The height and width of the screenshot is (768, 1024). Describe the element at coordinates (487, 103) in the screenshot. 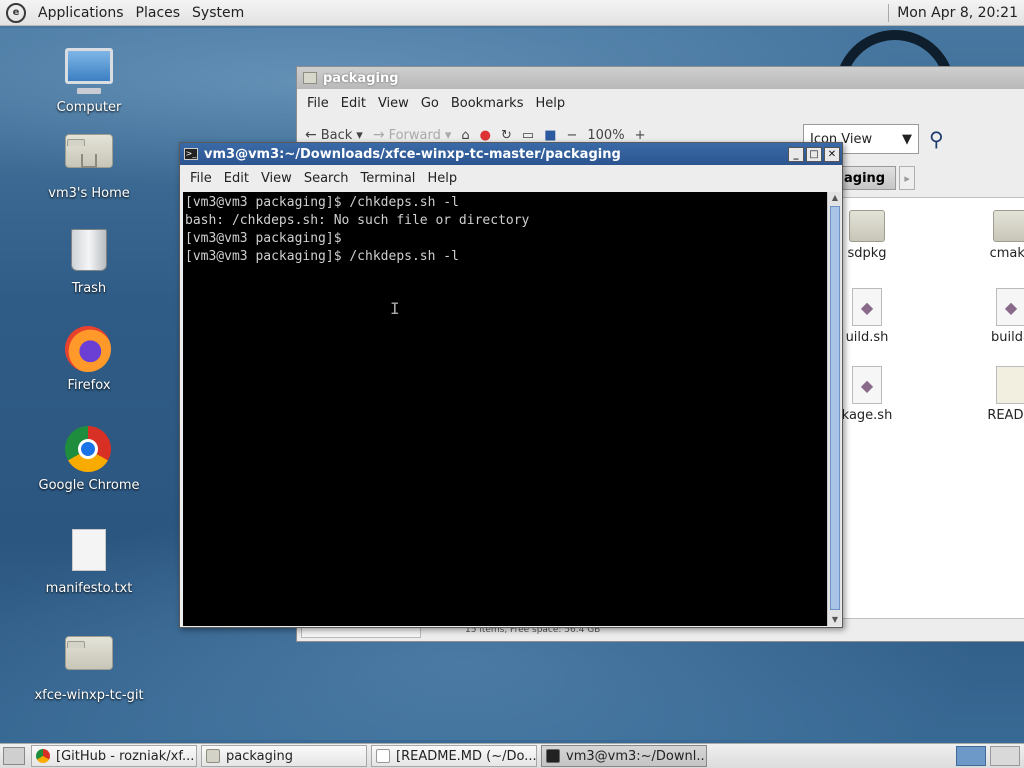

I see `menu-bookmarks: Bookmarks` at that location.